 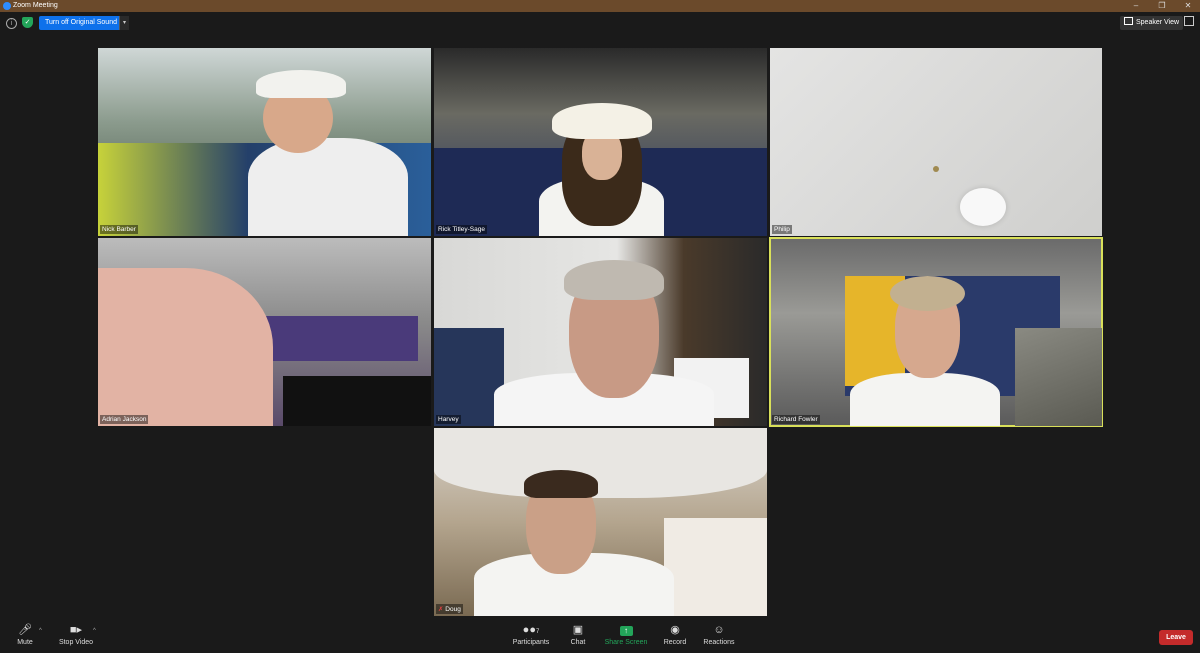 I want to click on share-screen-button: ↑ Share Screen, so click(x=626, y=635).